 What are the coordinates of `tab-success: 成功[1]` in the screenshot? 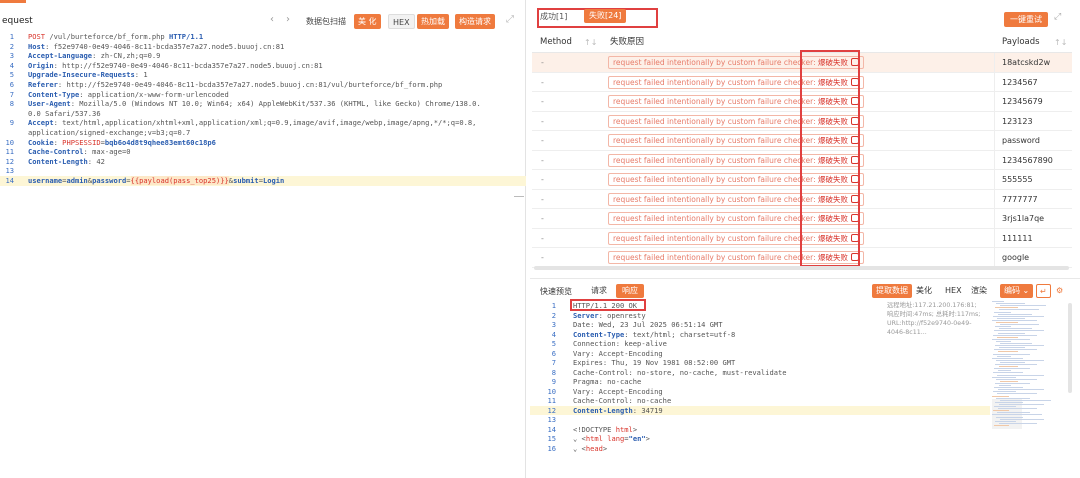 It's located at (553, 16).